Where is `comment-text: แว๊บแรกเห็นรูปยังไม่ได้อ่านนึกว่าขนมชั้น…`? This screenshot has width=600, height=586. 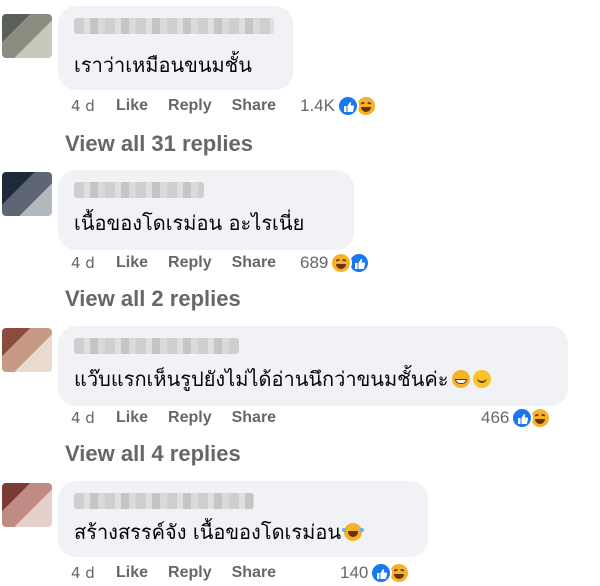 comment-text: แว๊บแรกเห็นรูปยังไม่ได้อ่านนึกว่าขนมชั้น… is located at coordinates (261, 379).